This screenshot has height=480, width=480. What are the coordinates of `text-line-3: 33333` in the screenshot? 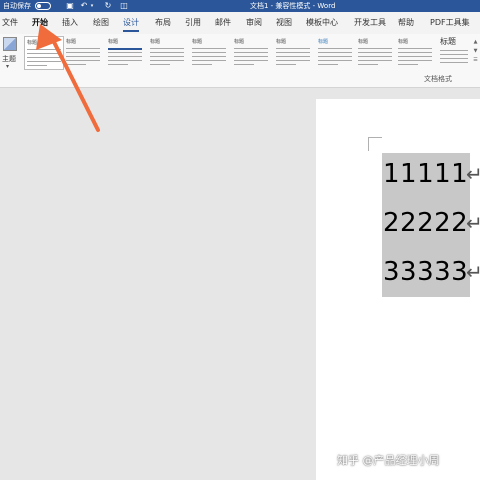 It's located at (425, 272).